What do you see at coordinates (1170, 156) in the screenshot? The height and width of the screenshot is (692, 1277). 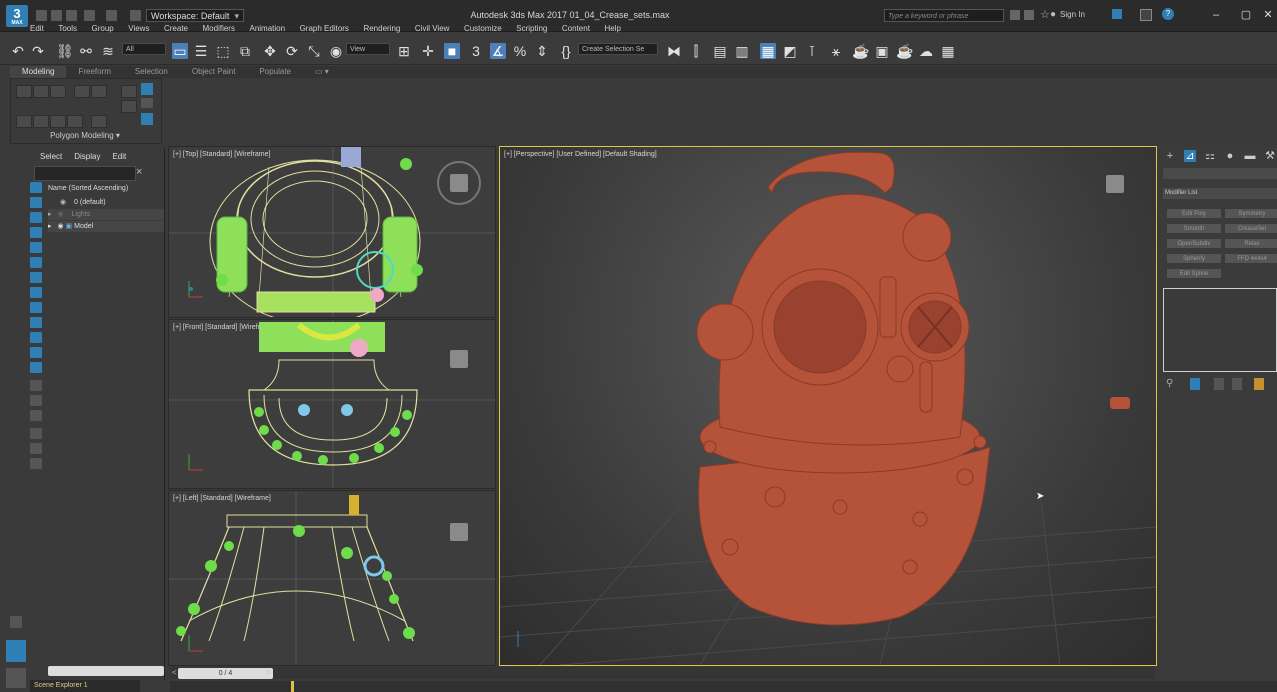 I see `create-tab-icon: +` at bounding box center [1170, 156].